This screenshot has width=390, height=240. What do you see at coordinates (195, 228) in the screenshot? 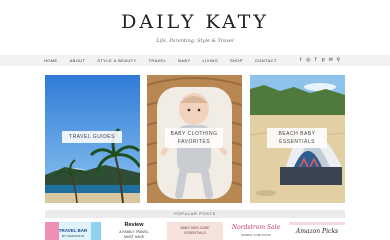
I see `thumb-title: BABY SKIN CARE` at bounding box center [195, 228].